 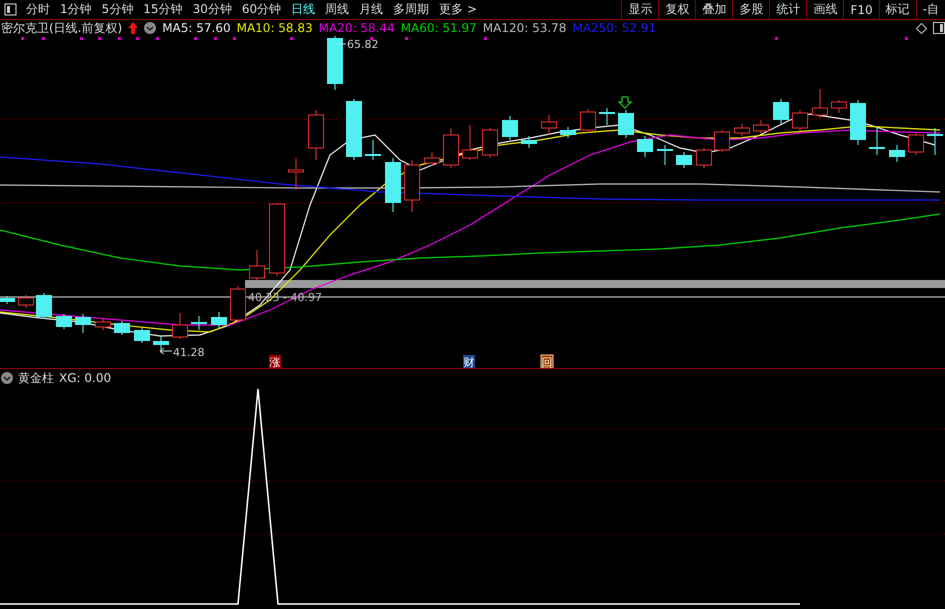 I want to click on down-arrow-icon, so click(x=625, y=102).